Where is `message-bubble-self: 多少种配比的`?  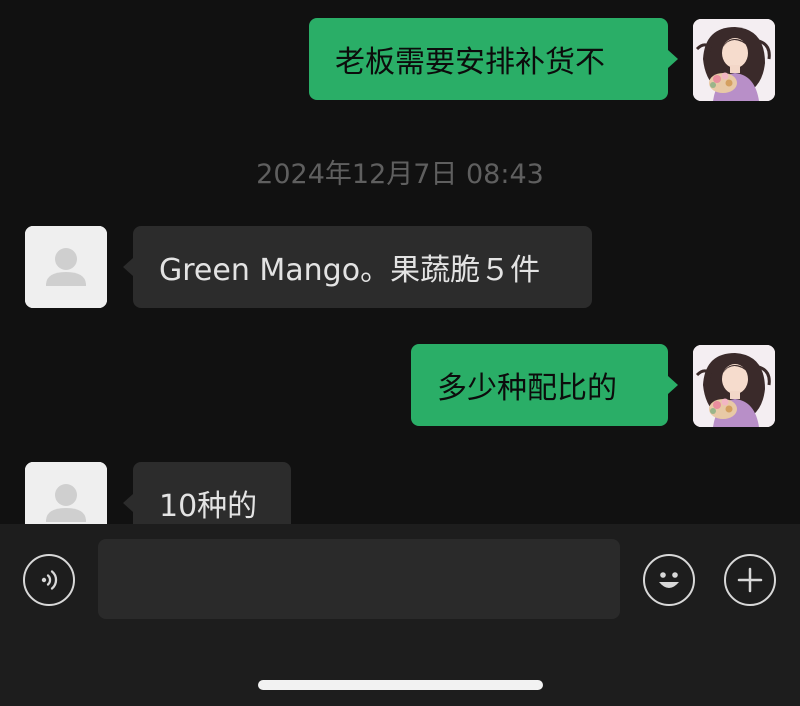 message-bubble-self: 多少种配比的 is located at coordinates (539, 385).